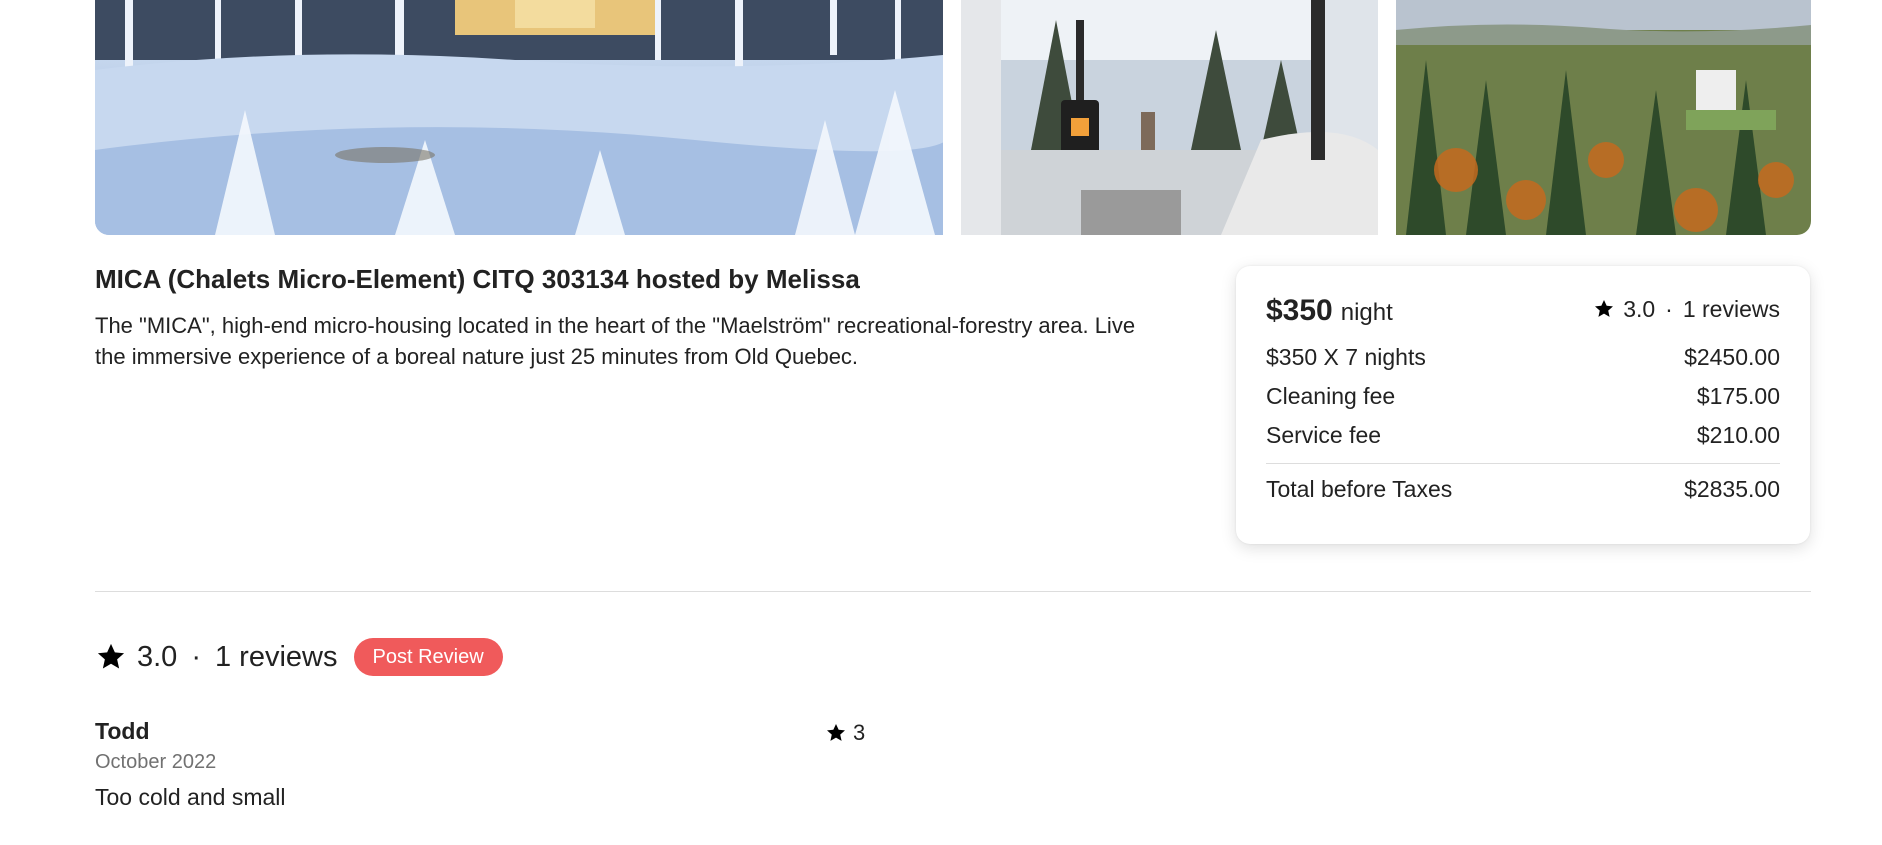 The height and width of the screenshot is (845, 1882). What do you see at coordinates (157, 656) in the screenshot?
I see `reviews-rating: 3.0` at bounding box center [157, 656].